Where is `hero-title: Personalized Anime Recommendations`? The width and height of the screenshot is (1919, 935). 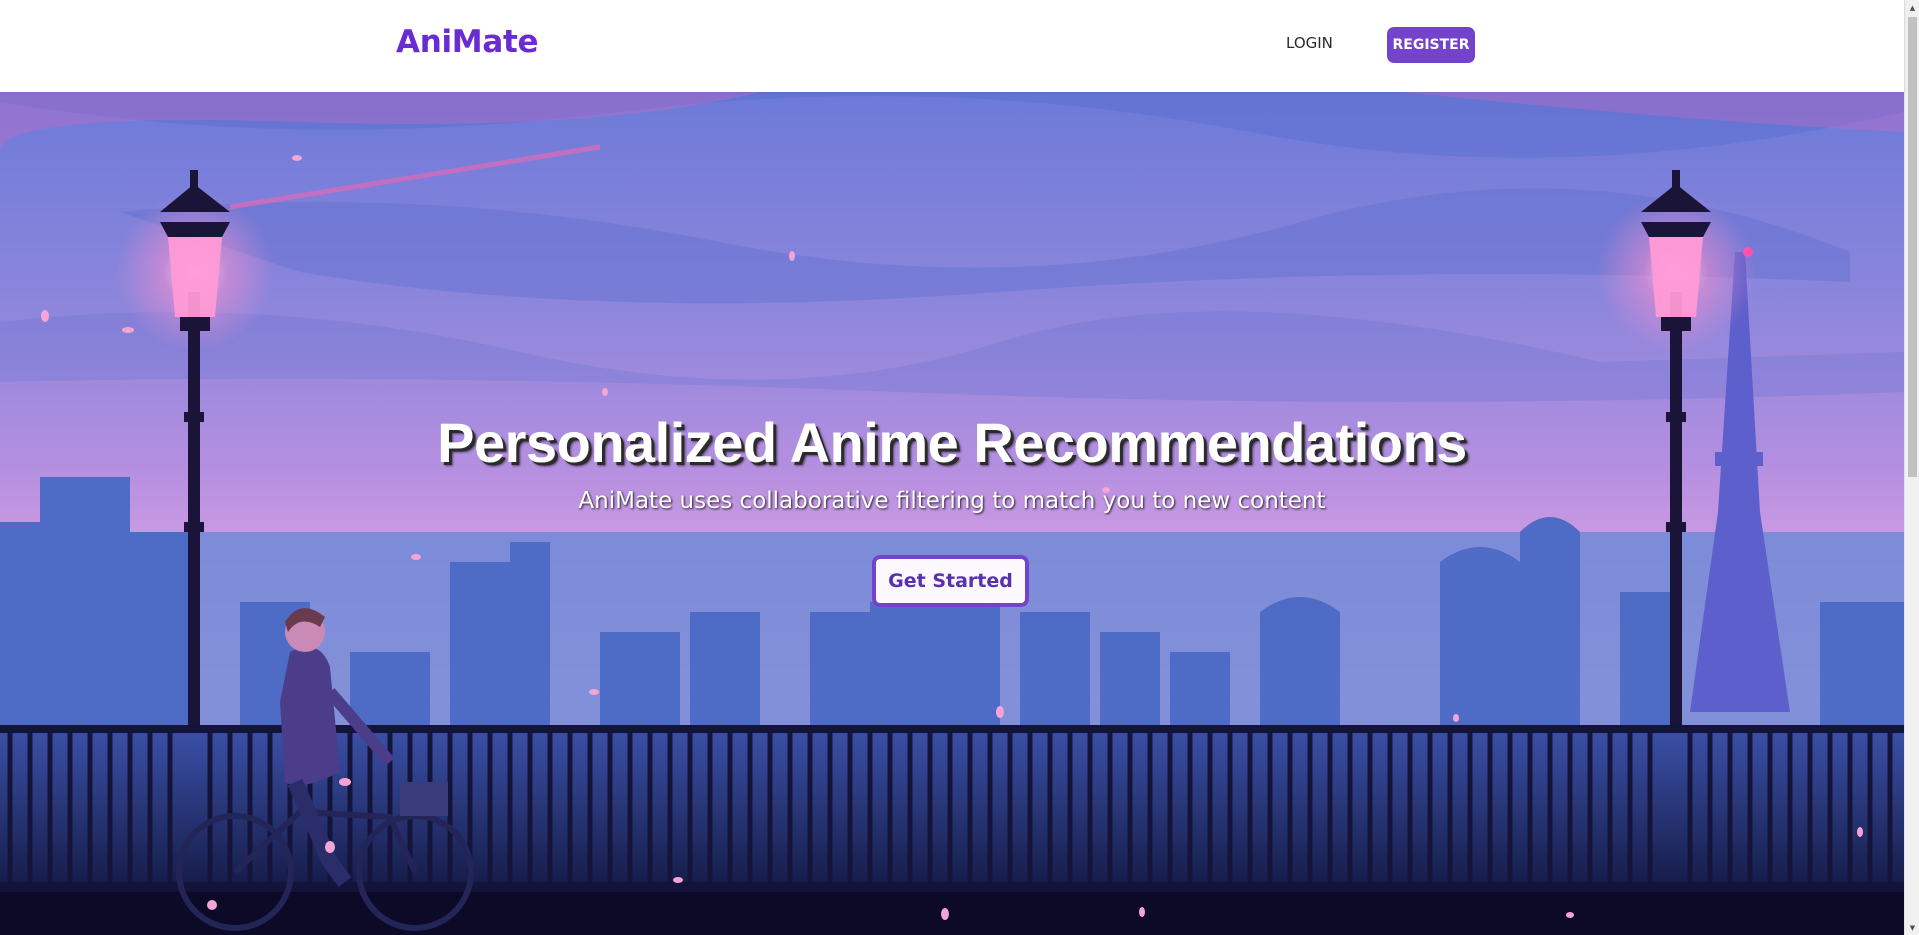 hero-title: Personalized Anime Recommendations is located at coordinates (952, 442).